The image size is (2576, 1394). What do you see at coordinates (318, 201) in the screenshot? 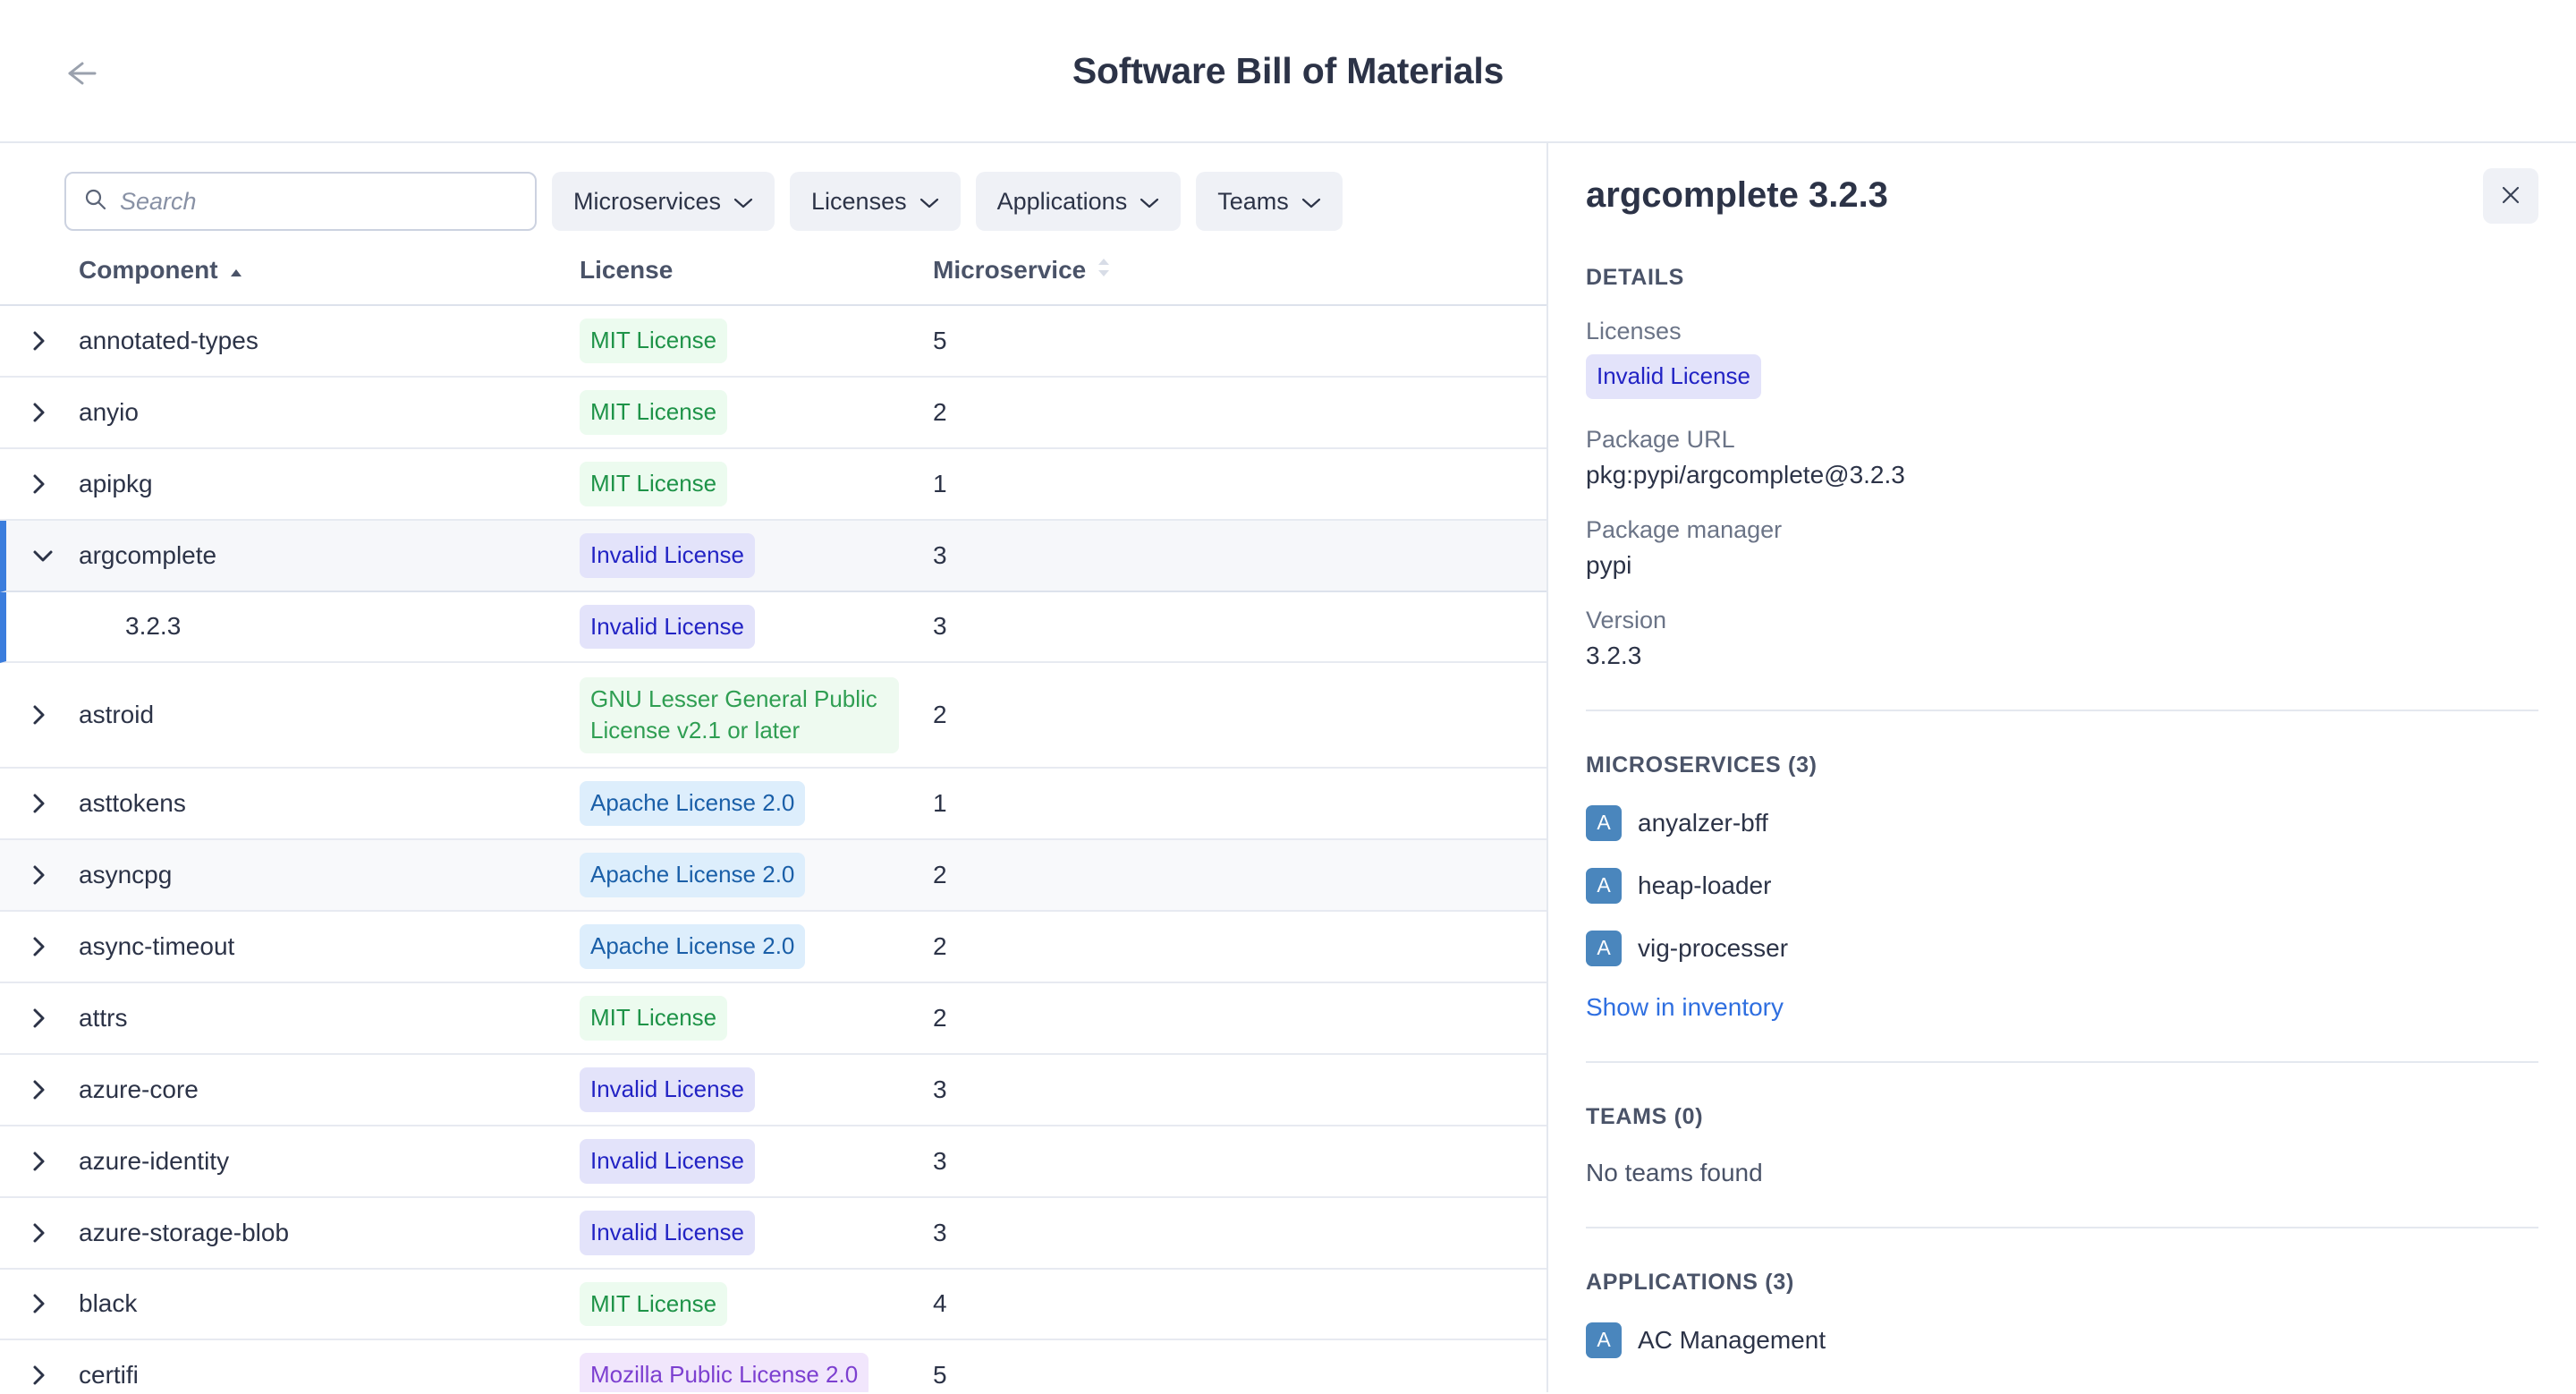
I see `search-input` at bounding box center [318, 201].